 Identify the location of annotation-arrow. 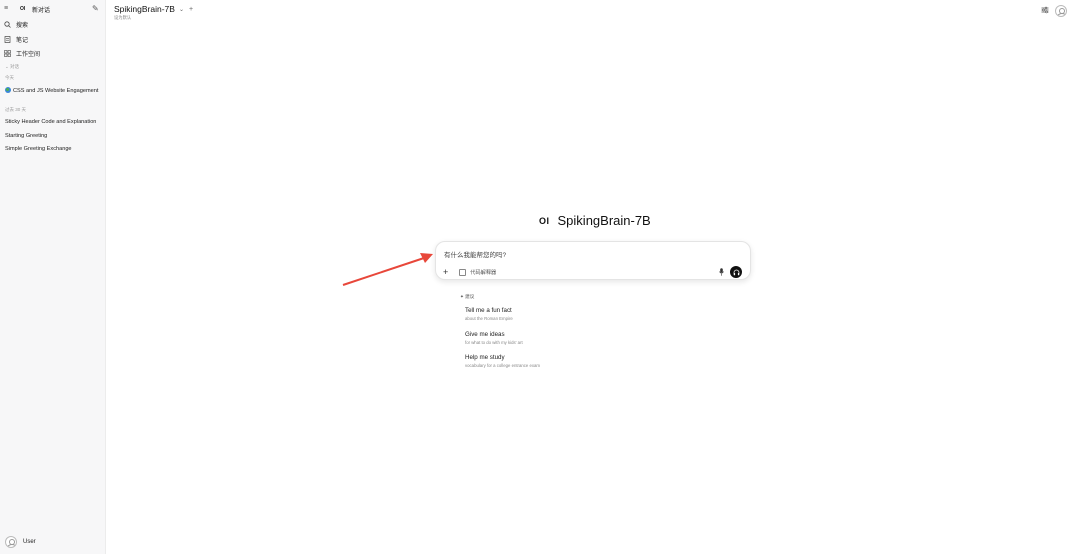
(387, 269).